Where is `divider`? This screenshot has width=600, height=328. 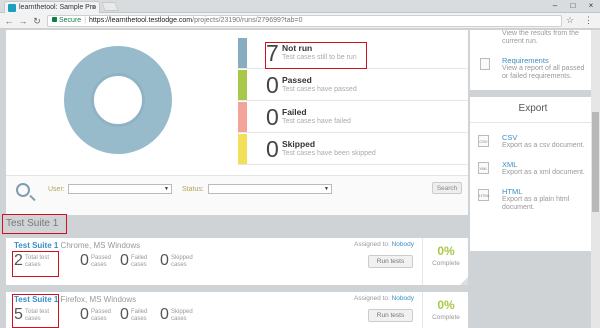 divider is located at coordinates (533, 122).